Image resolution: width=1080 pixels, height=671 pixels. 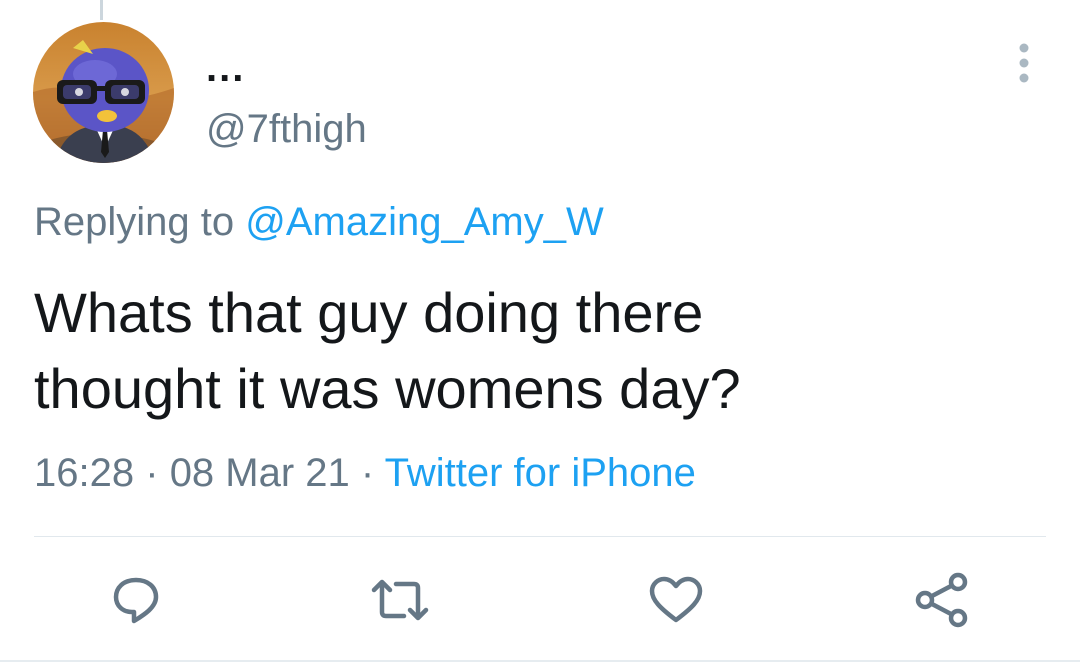 What do you see at coordinates (676, 600) in the screenshot?
I see `heart-icon` at bounding box center [676, 600].